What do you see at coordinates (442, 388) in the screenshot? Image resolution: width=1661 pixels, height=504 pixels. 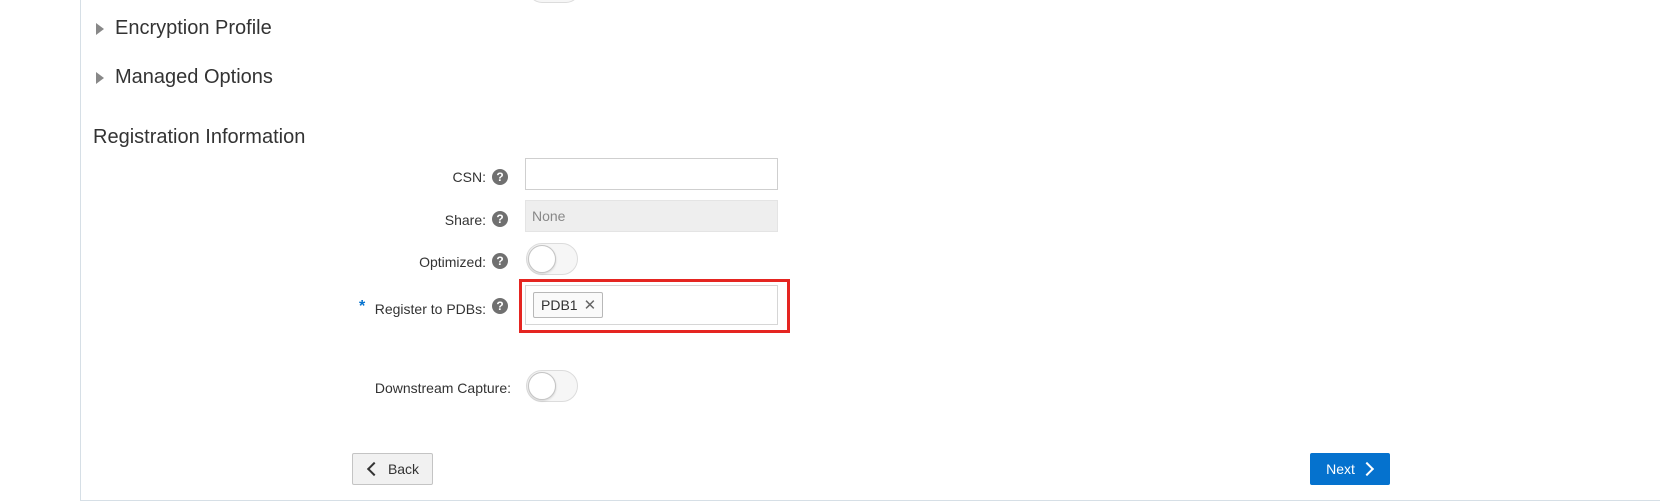 I see `downstream-capture-label: Downstream Capture:` at bounding box center [442, 388].